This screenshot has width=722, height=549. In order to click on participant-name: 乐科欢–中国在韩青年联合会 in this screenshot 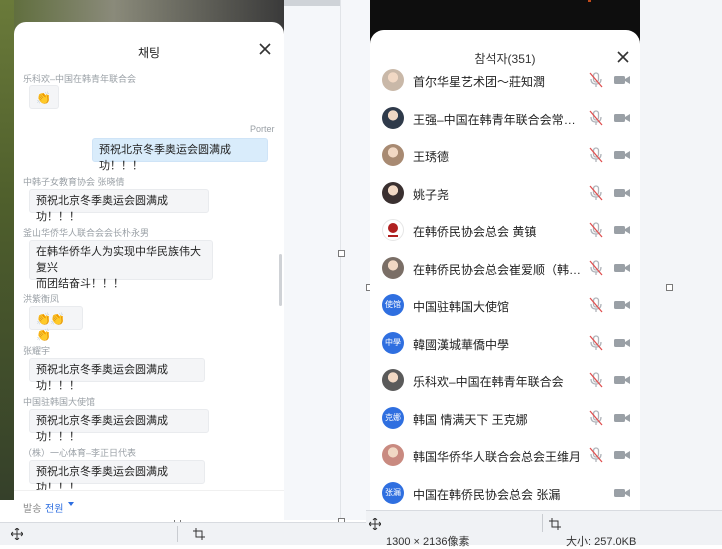, I will do `click(488, 382)`.